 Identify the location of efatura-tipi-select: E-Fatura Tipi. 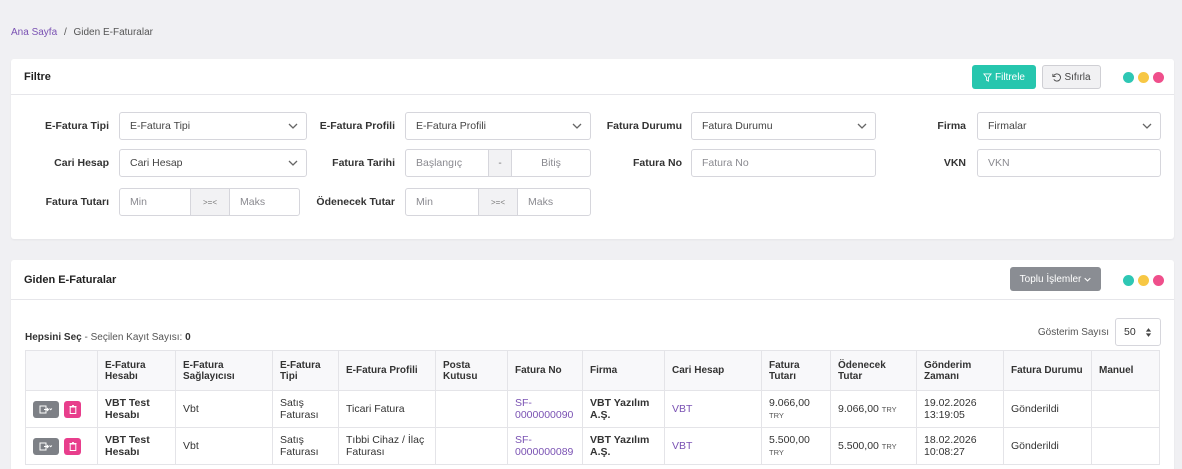
(213, 126).